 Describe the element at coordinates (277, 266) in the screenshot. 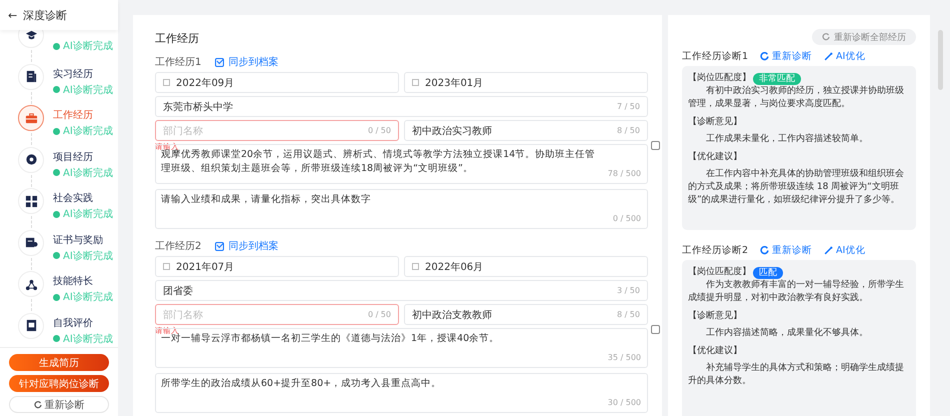

I see `date-field: 2021年07月` at that location.